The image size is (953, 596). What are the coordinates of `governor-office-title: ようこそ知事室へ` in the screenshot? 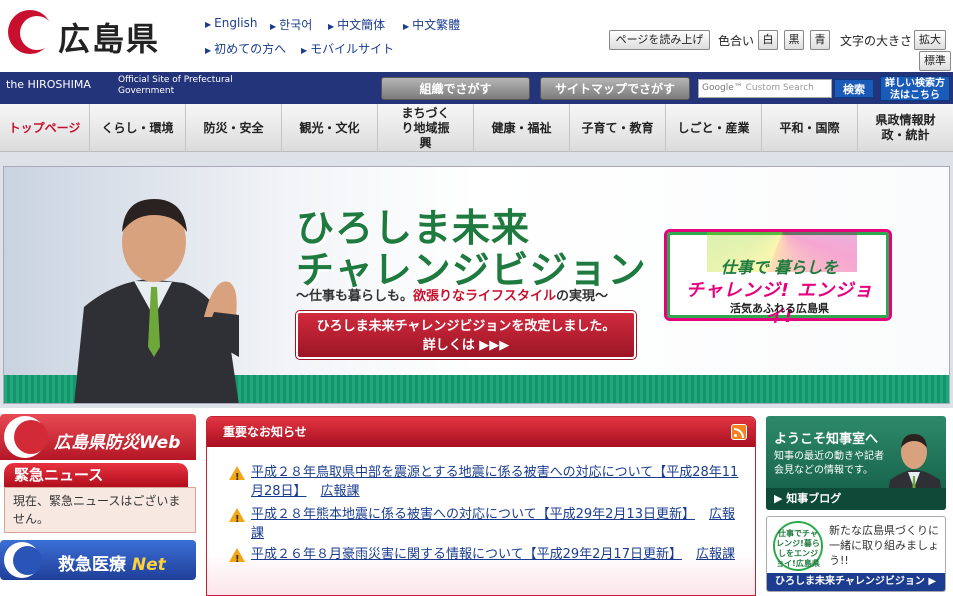 It's located at (826, 439).